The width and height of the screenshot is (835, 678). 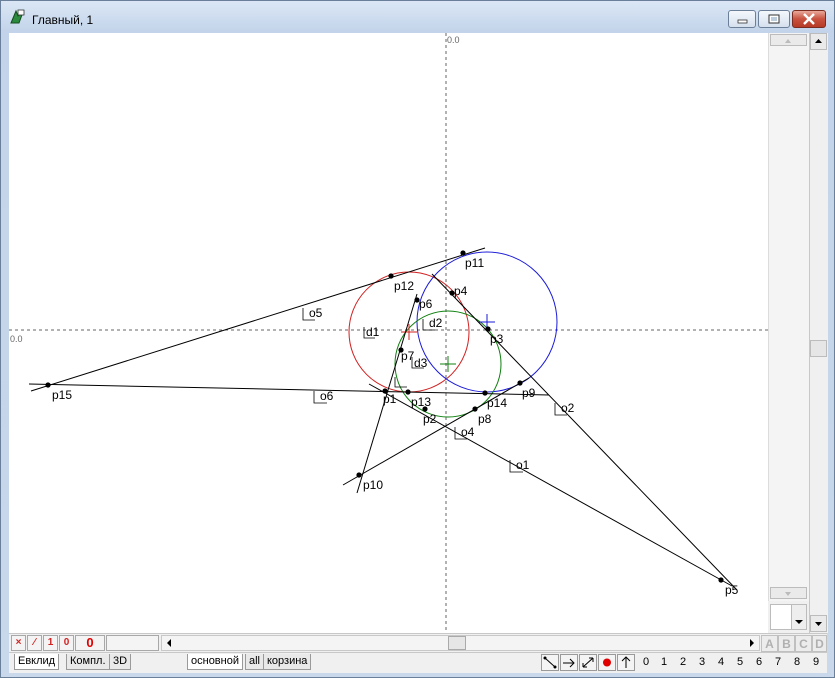 I want to click on layer-dropdown, so click(x=788, y=617).